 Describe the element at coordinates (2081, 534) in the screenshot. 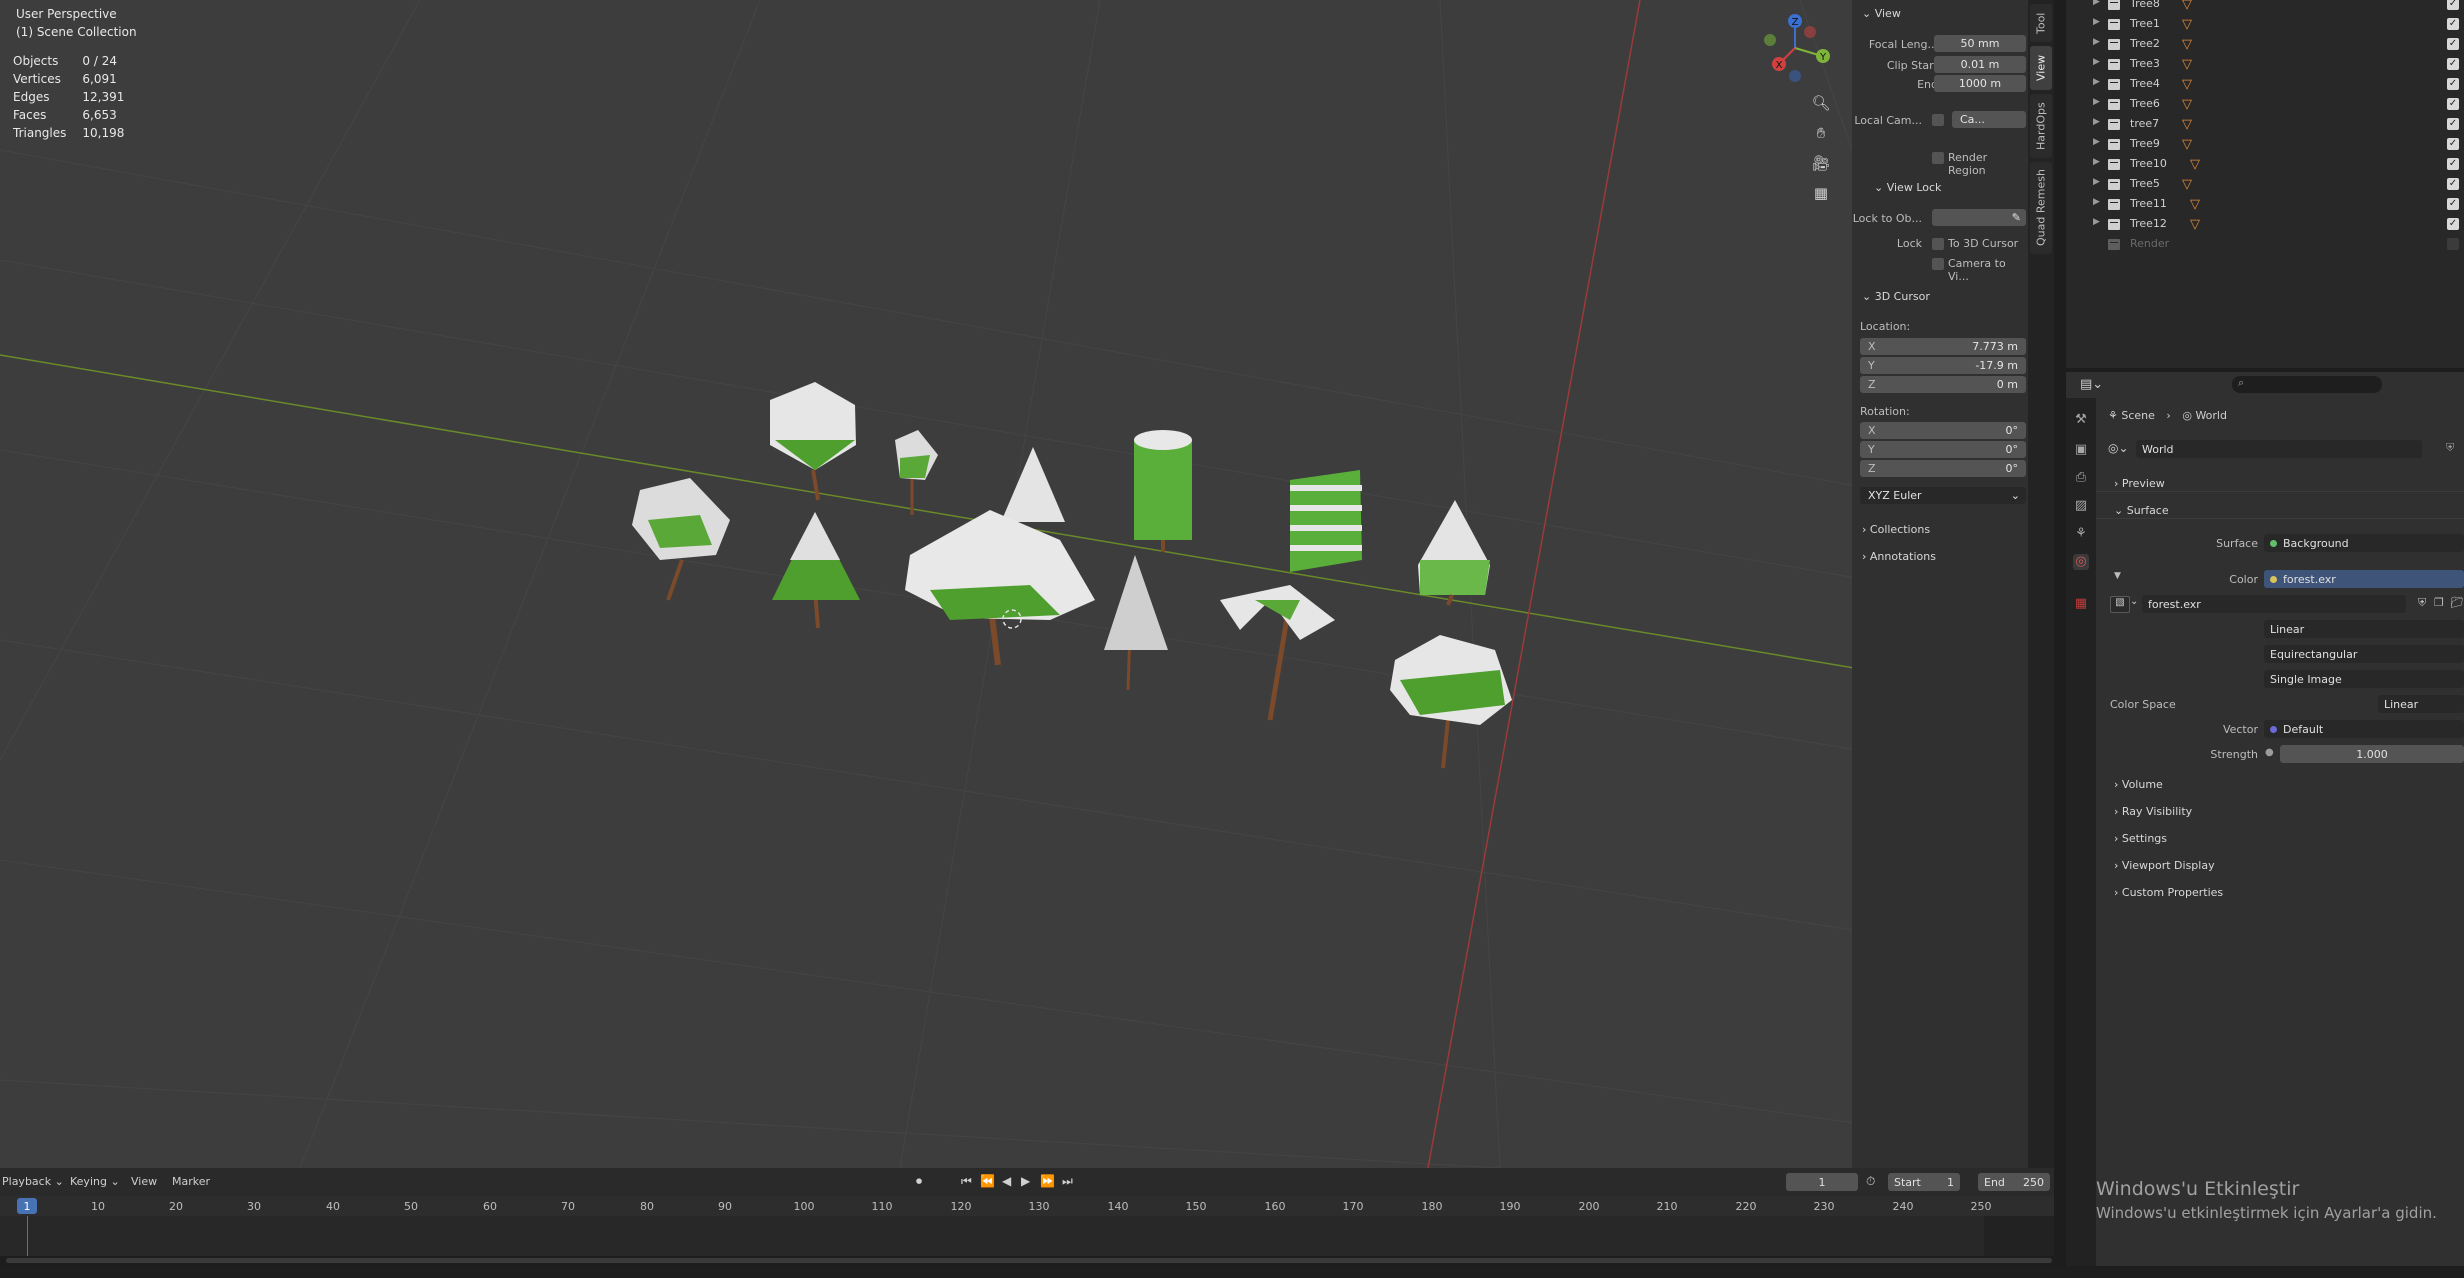

I see `scene-icon: ⚘` at that location.